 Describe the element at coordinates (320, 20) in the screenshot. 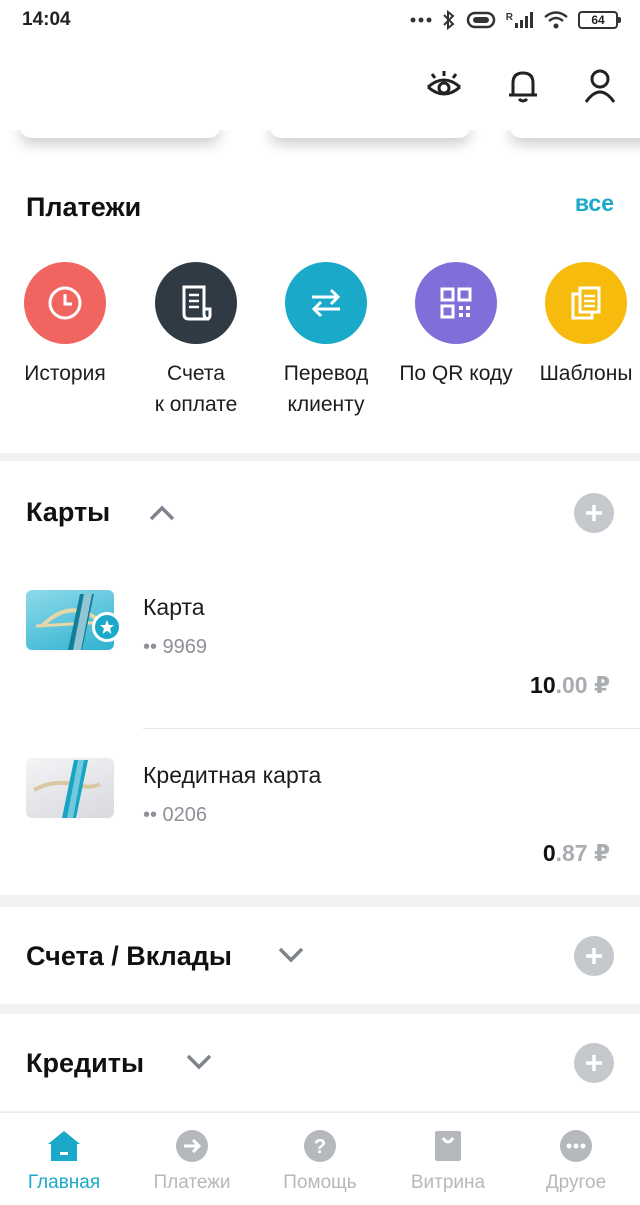

I see `status-bar: 14:04 R 64` at that location.